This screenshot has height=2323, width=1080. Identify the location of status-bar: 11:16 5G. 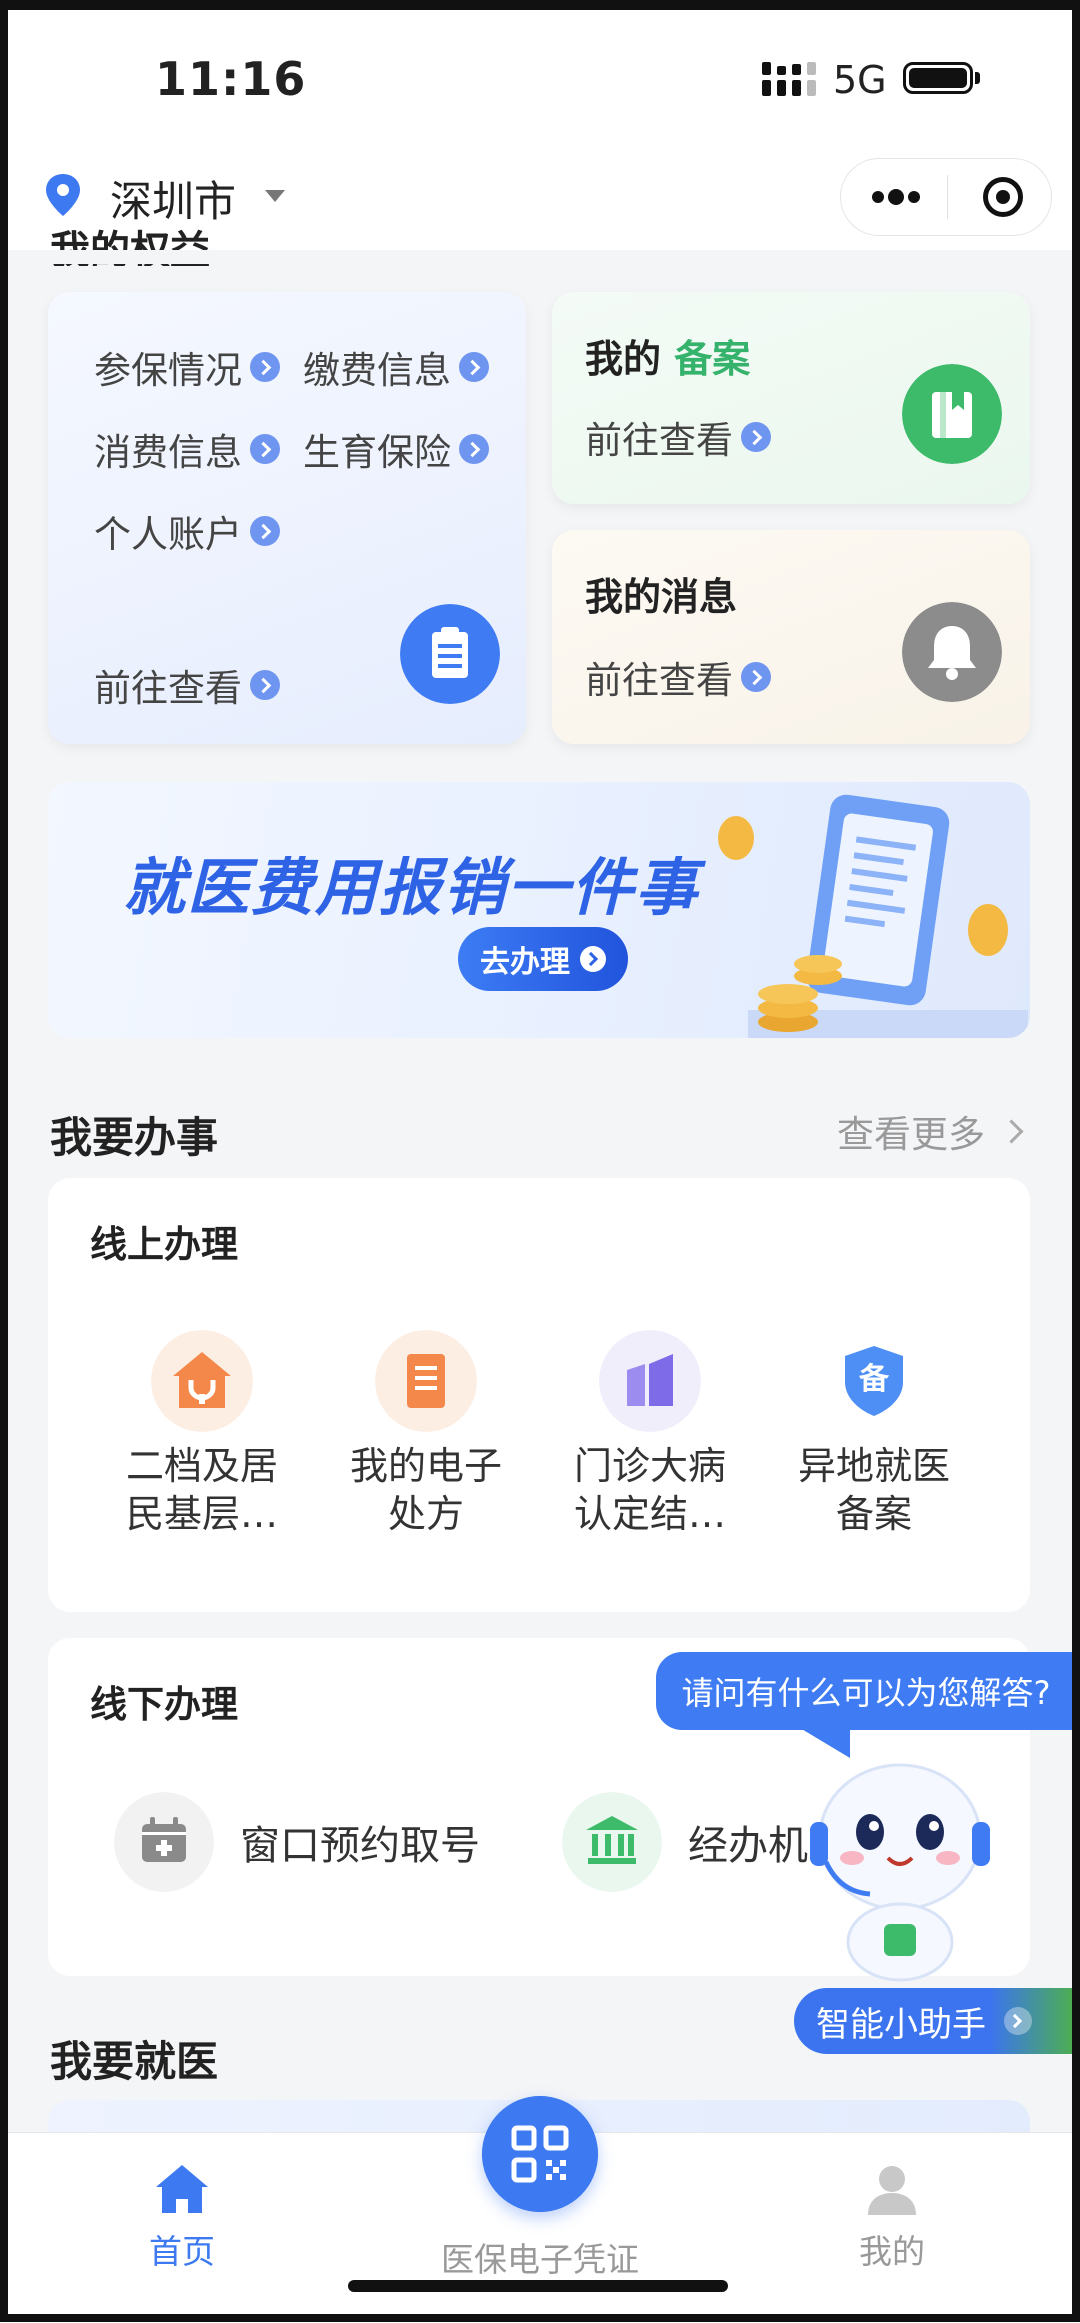
(540, 75).